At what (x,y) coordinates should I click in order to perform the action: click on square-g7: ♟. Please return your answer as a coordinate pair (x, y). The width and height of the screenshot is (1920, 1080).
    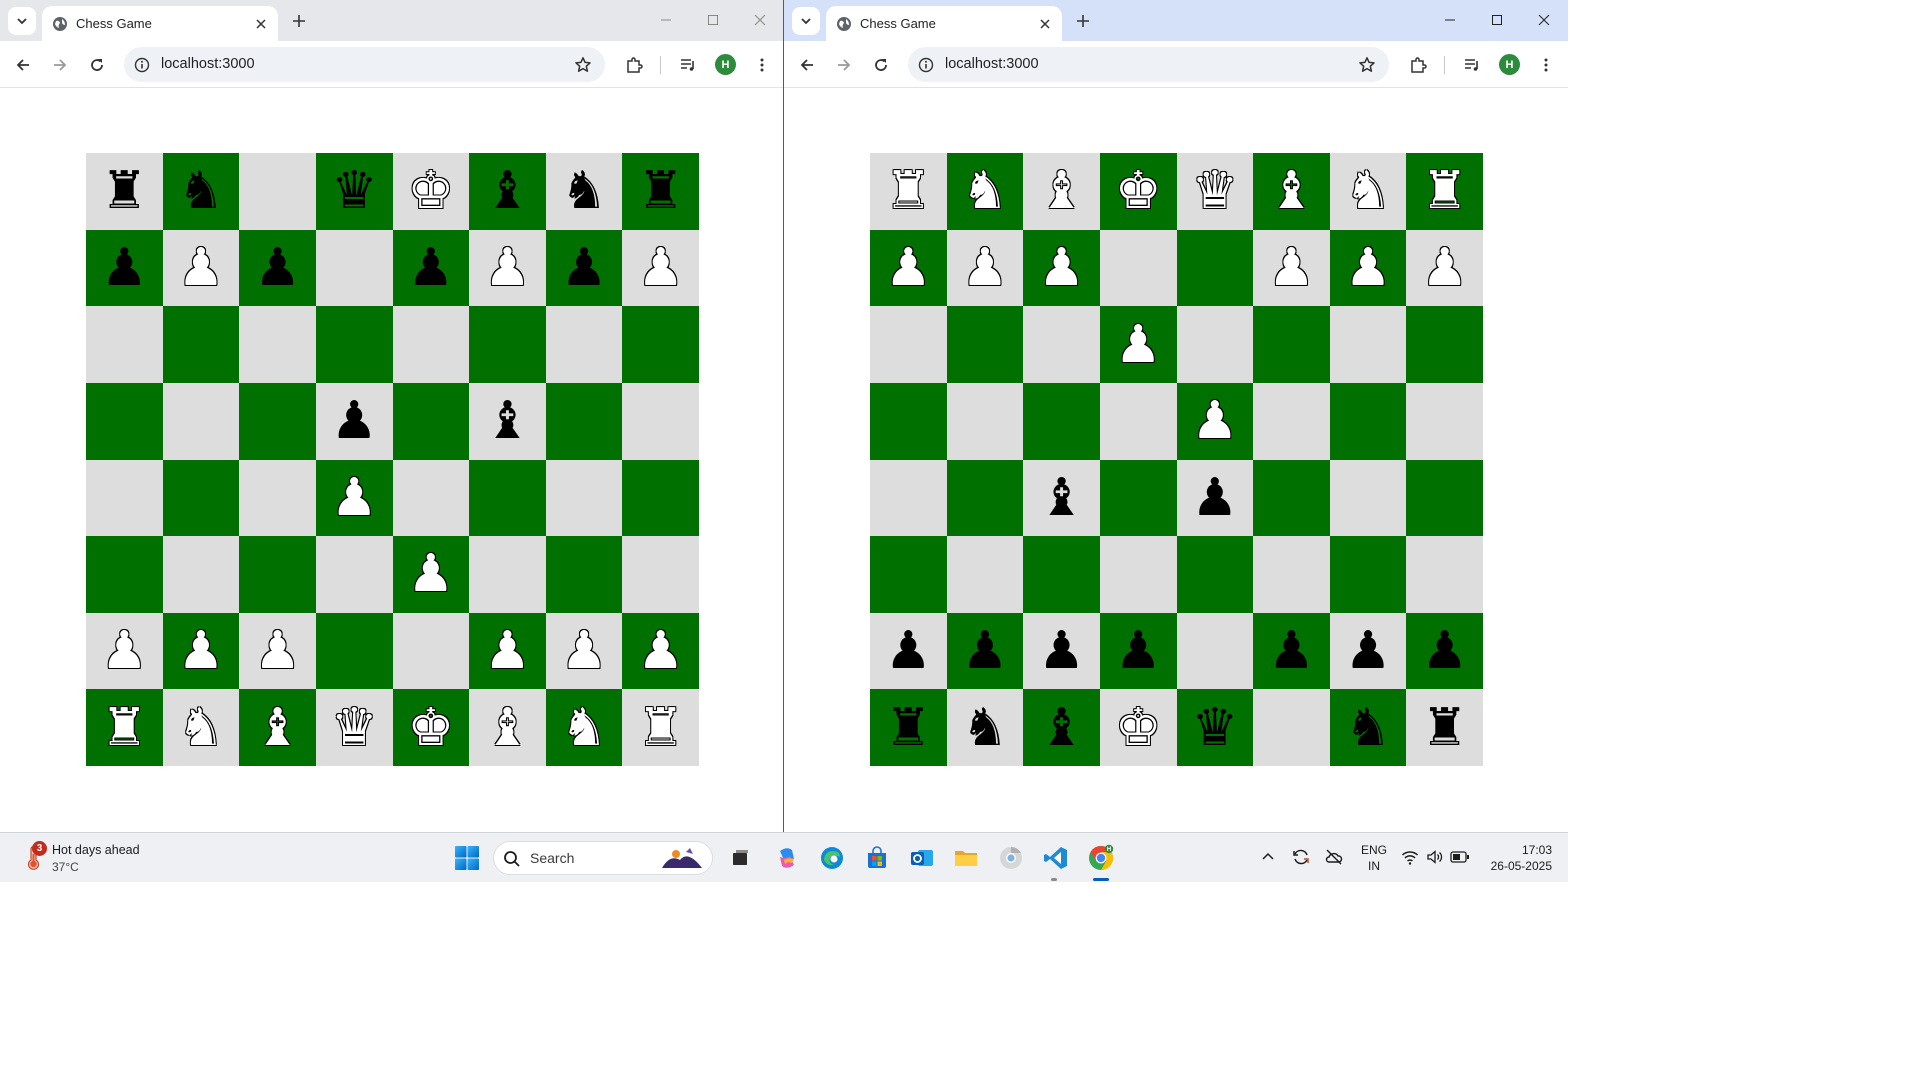
    Looking at the image, I should click on (1368, 268).